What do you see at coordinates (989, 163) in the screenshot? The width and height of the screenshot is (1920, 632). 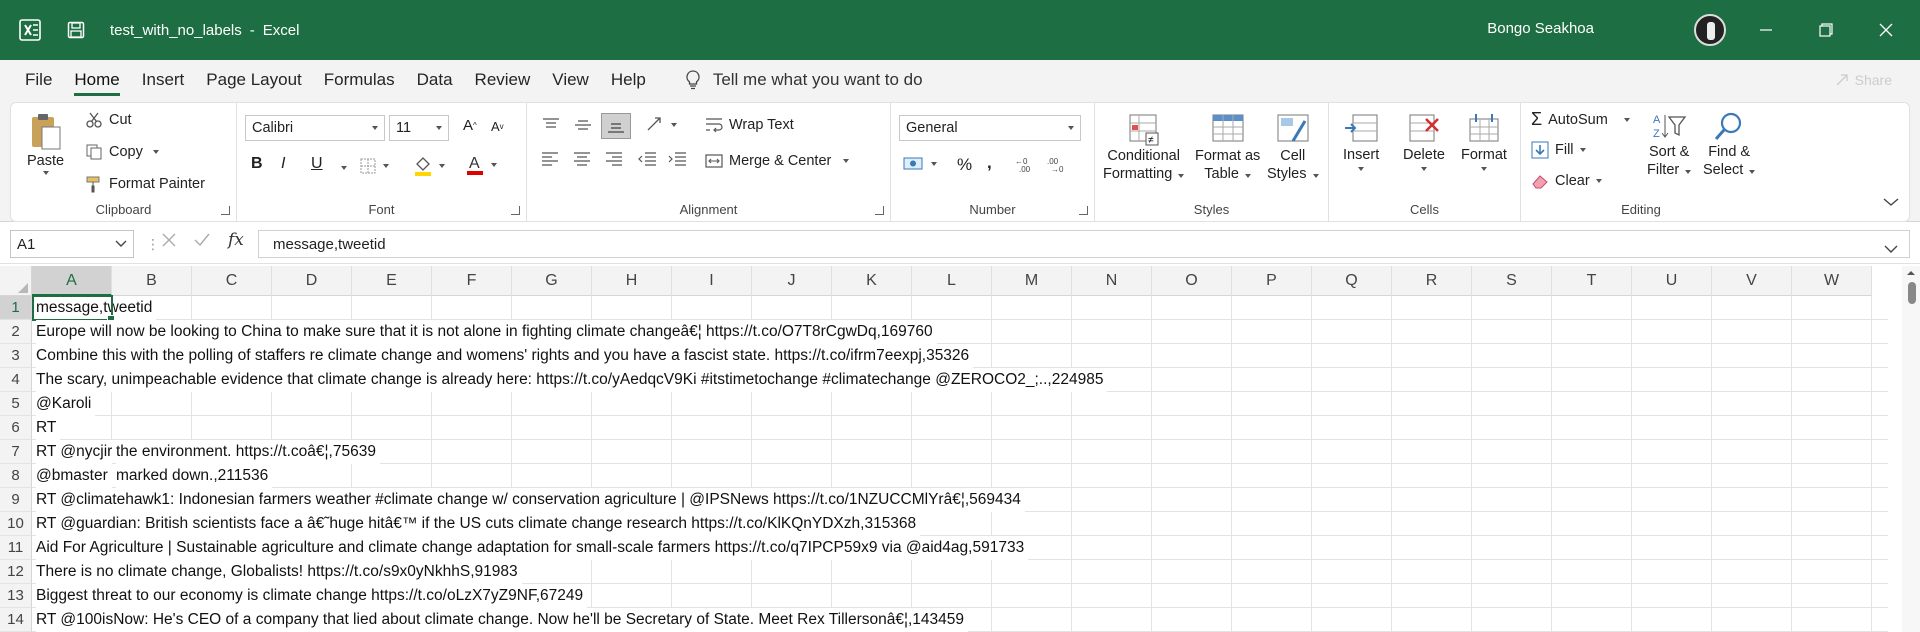 I see `comma-button: ,` at bounding box center [989, 163].